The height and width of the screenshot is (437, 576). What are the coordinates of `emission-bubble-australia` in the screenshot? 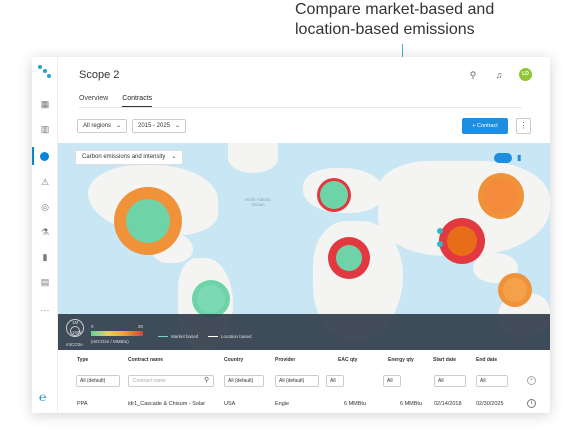 It's located at (515, 290).